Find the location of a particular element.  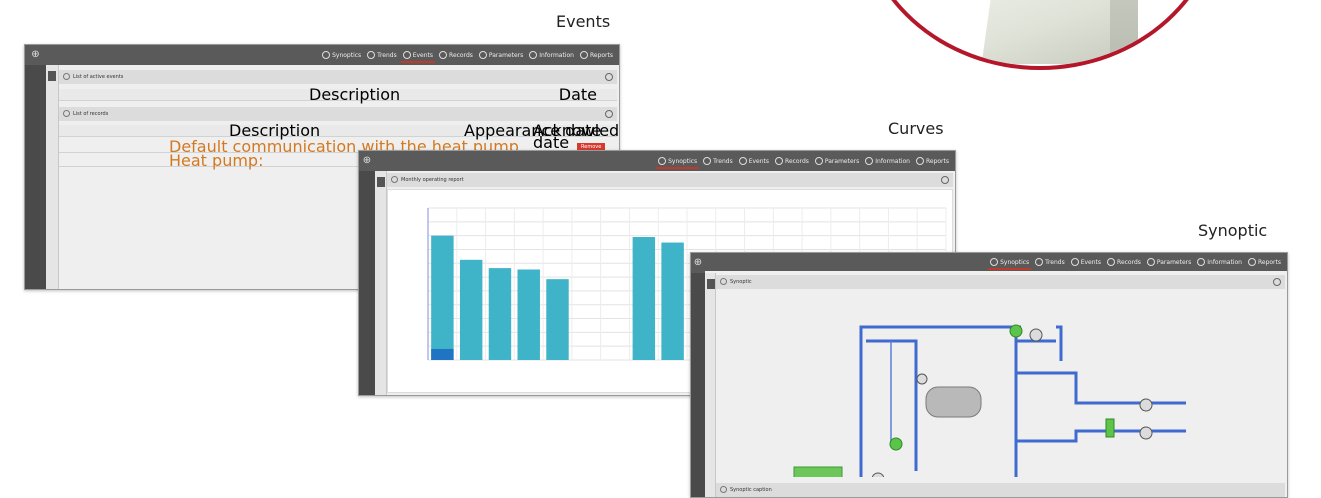

report-header: Monthly operating report is located at coordinates (670, 180).